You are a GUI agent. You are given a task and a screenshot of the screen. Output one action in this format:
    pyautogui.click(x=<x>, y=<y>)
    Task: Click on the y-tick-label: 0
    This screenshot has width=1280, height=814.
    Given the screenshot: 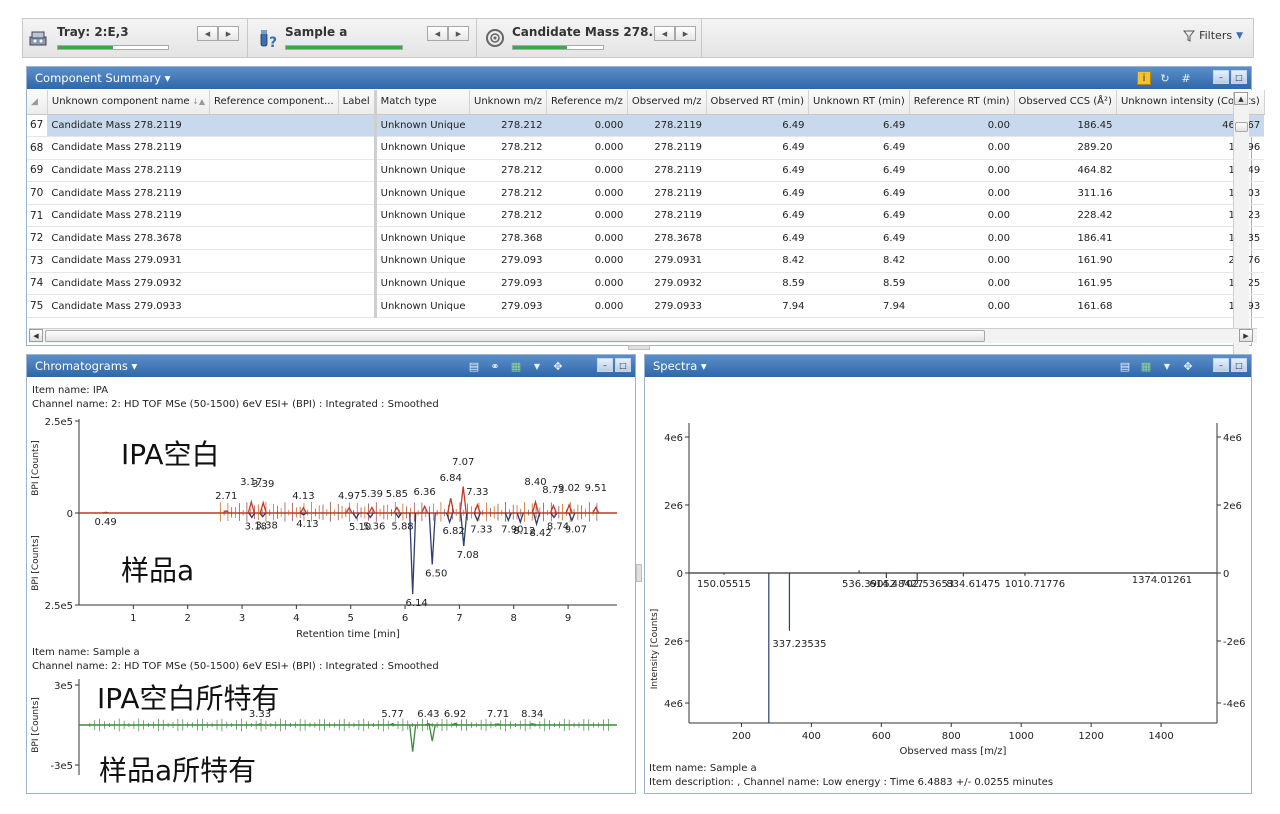 What is the action you would take?
    pyautogui.click(x=70, y=514)
    